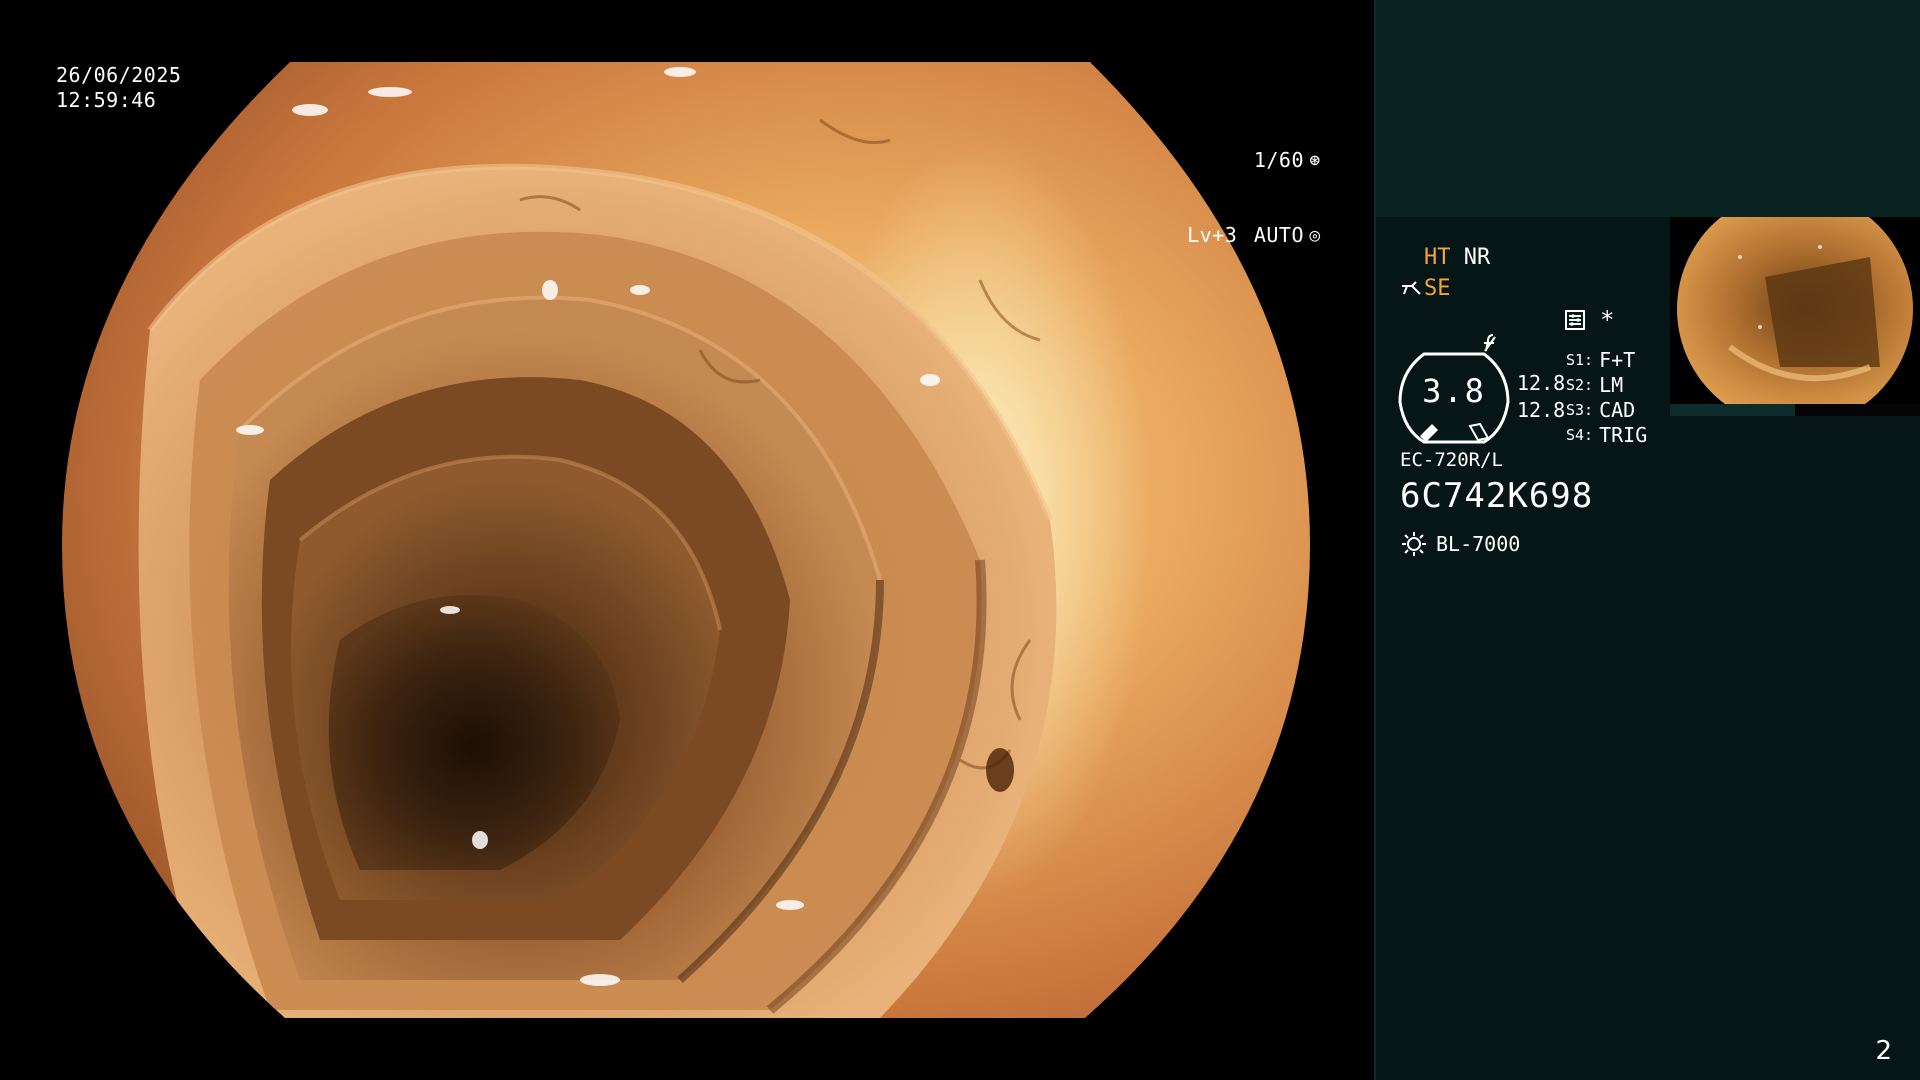 The width and height of the screenshot is (1920, 1080). I want to click on switch-value: CAD, so click(1617, 410).